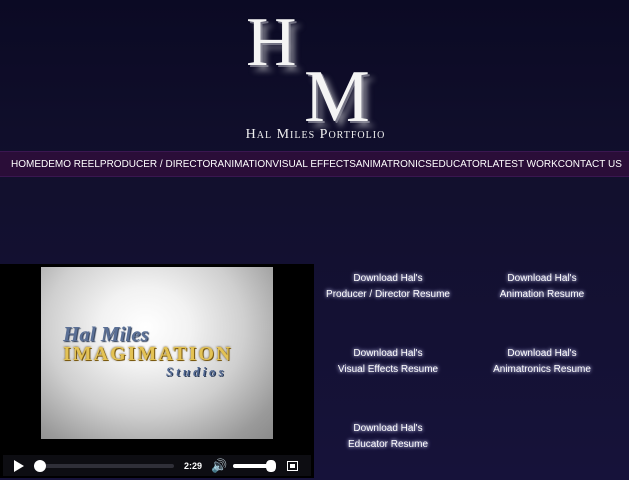 This screenshot has width=629, height=480. I want to click on volume-slider, so click(255, 465).